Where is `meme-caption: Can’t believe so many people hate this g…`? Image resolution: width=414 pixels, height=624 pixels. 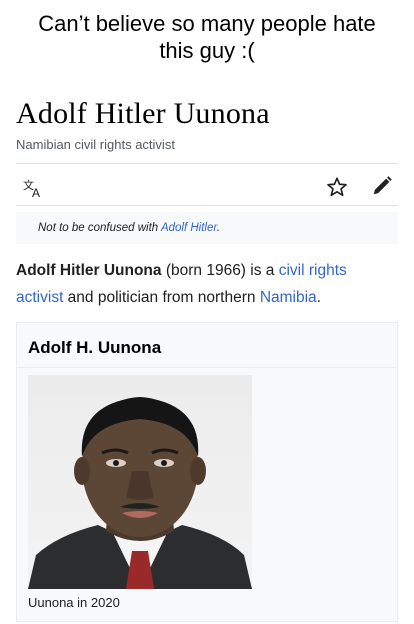 meme-caption: Can’t believe so many people hate this g… is located at coordinates (207, 37).